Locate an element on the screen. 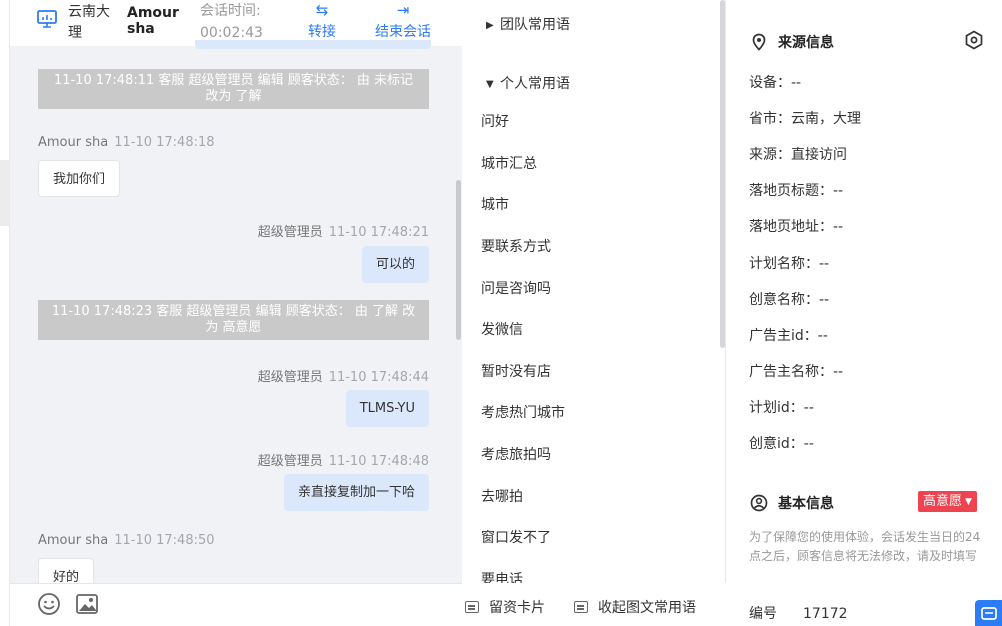 This screenshot has height=626, width=1002. message-icon is located at coordinates (581, 607).